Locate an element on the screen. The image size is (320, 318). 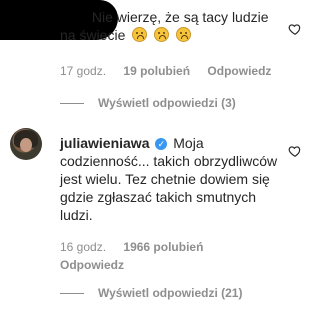
view-replies-button: Wyświetl odpowiedzi (21) is located at coordinates (180, 293).